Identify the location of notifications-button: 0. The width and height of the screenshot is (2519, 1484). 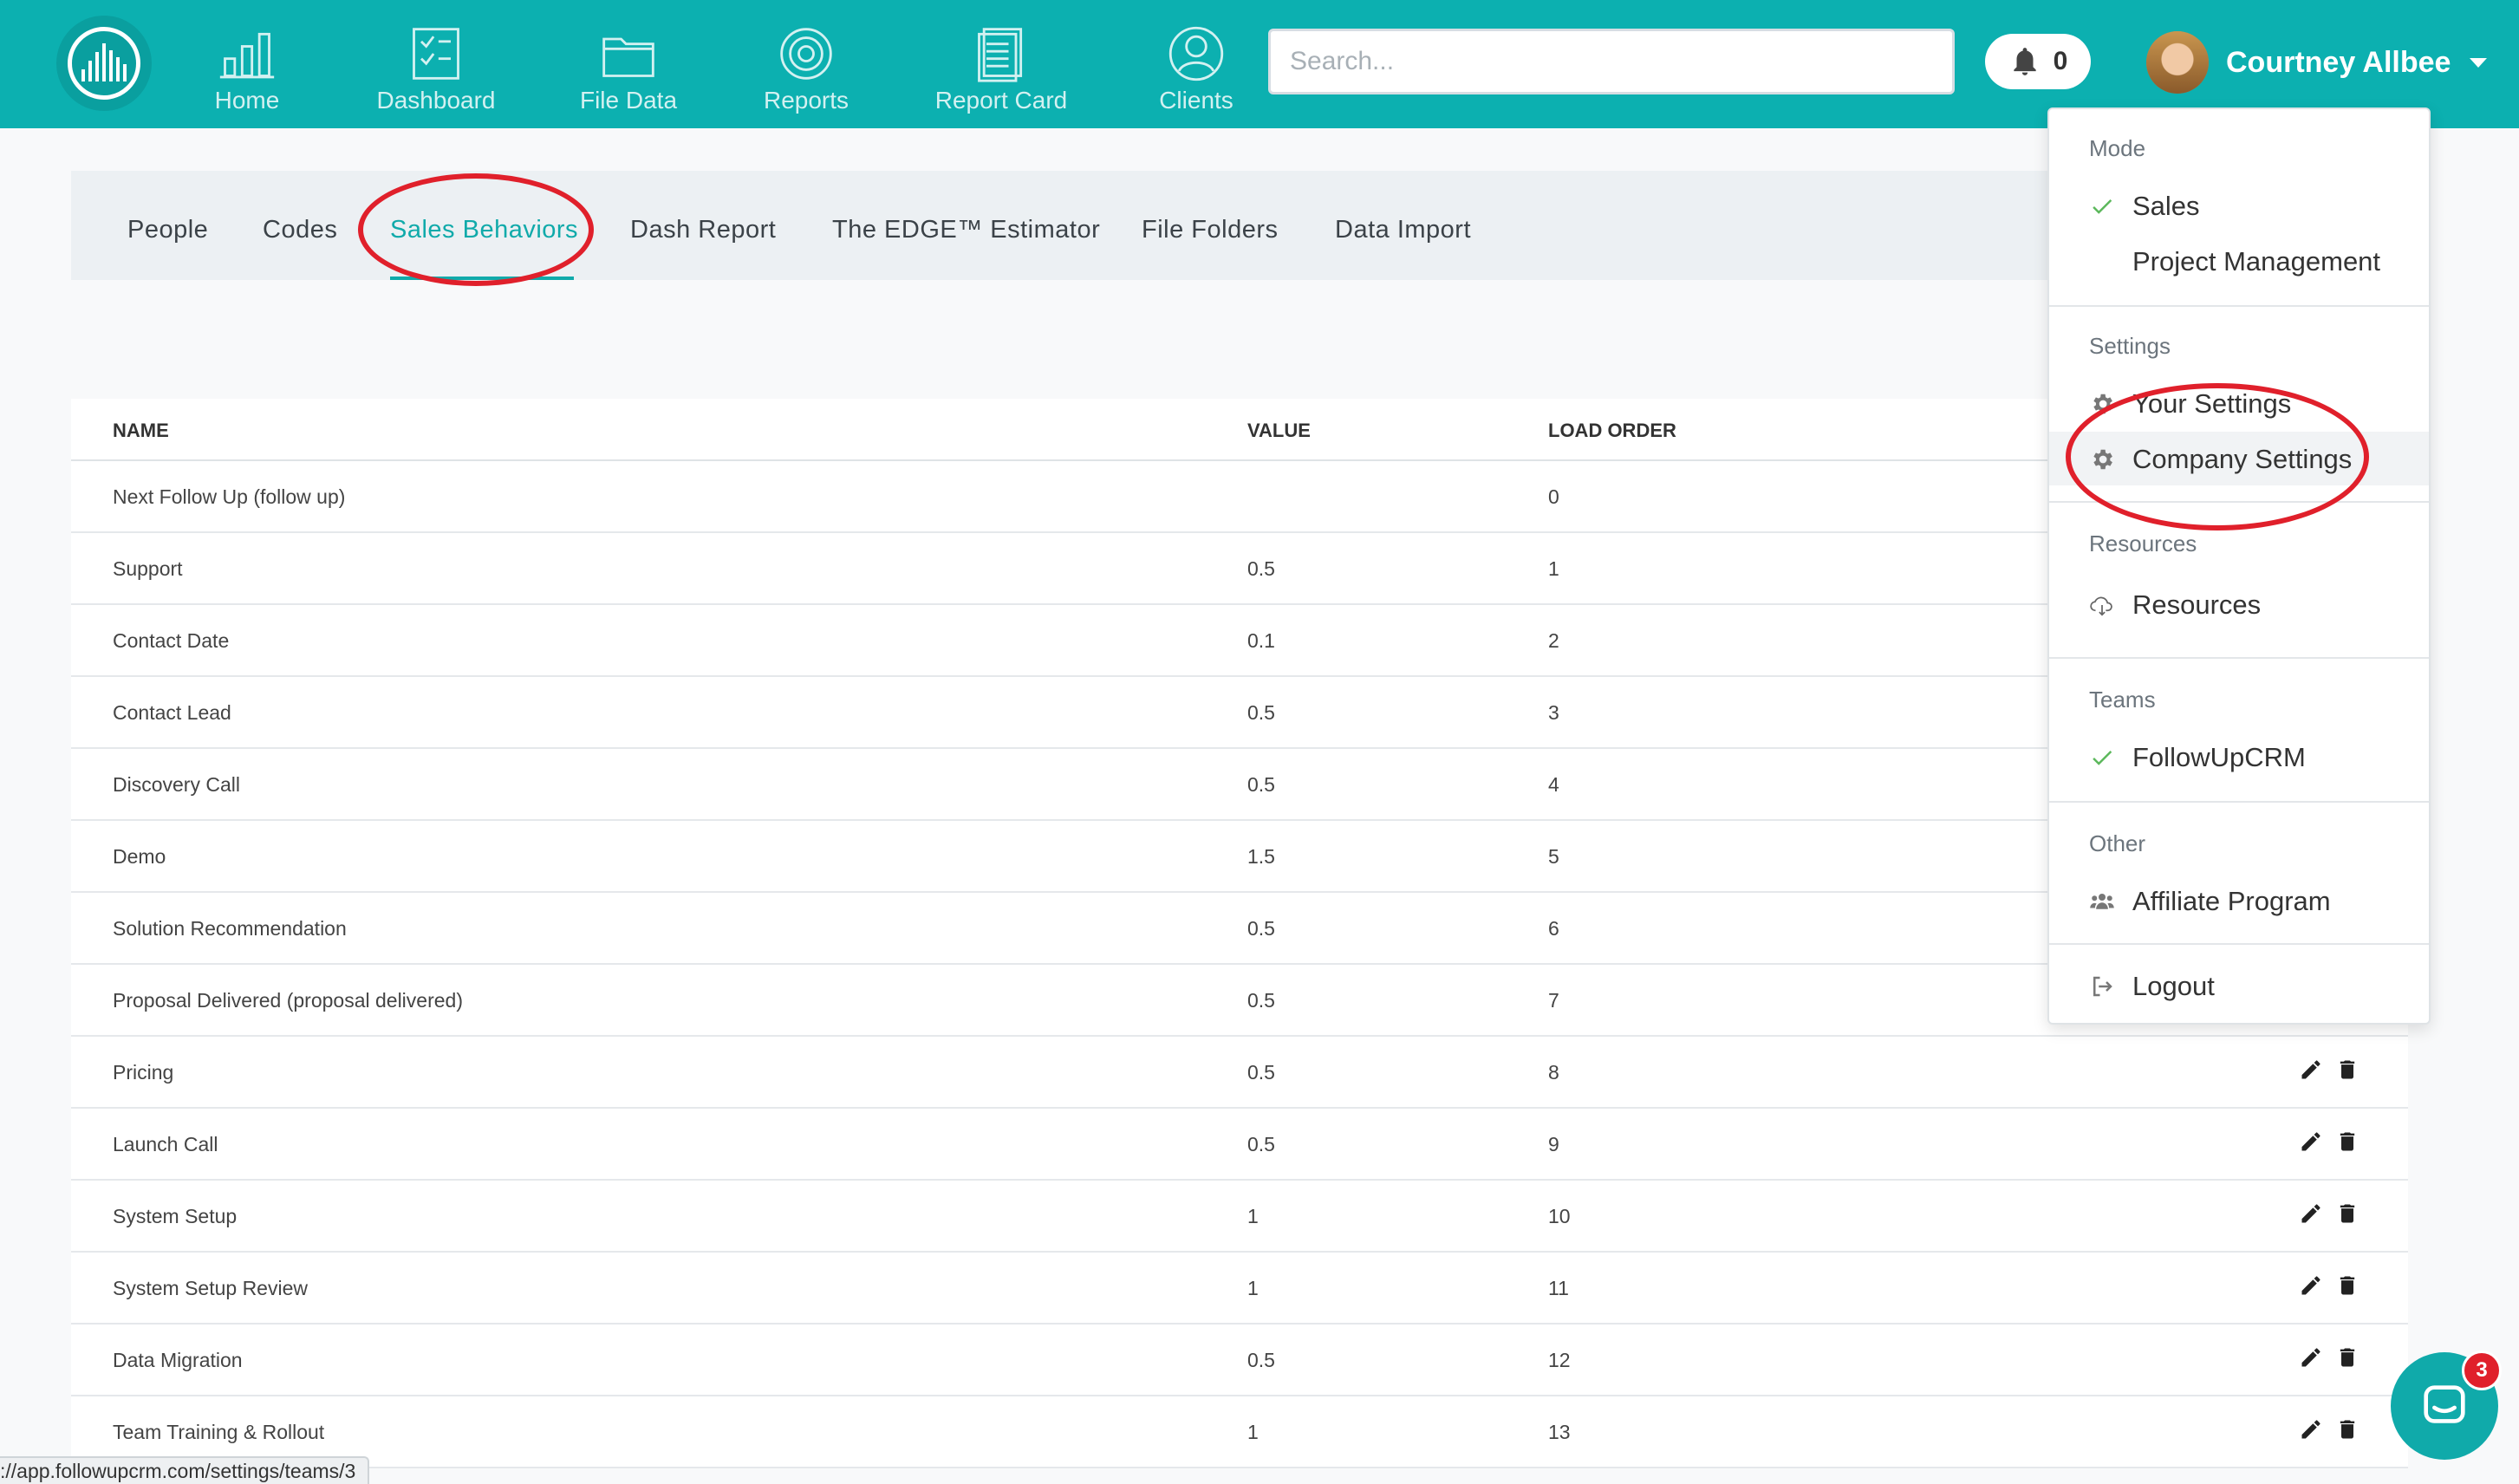
(2038, 61).